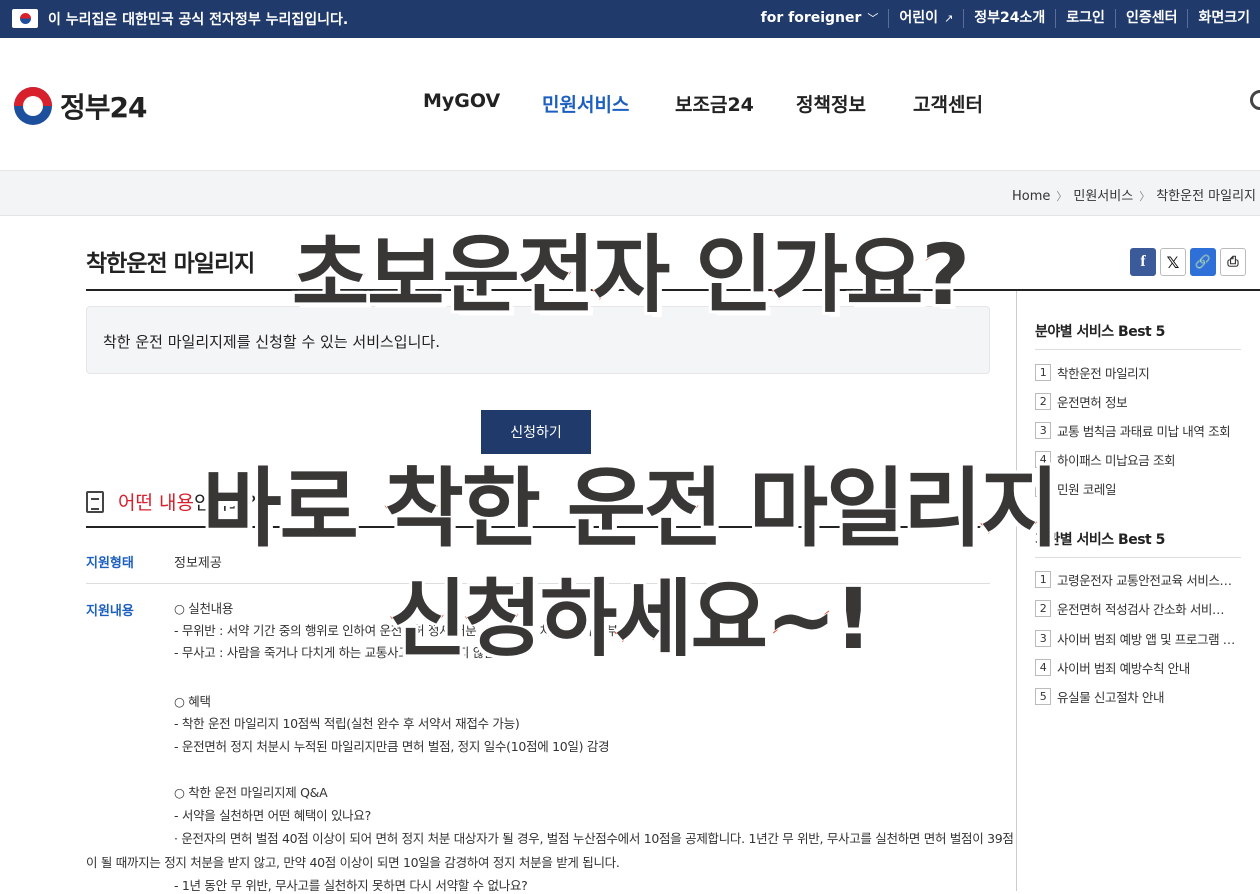 The width and height of the screenshot is (1260, 894). What do you see at coordinates (631, 509) in the screenshot?
I see `overlay-headline: 바로 착한 운전 마일리지` at bounding box center [631, 509].